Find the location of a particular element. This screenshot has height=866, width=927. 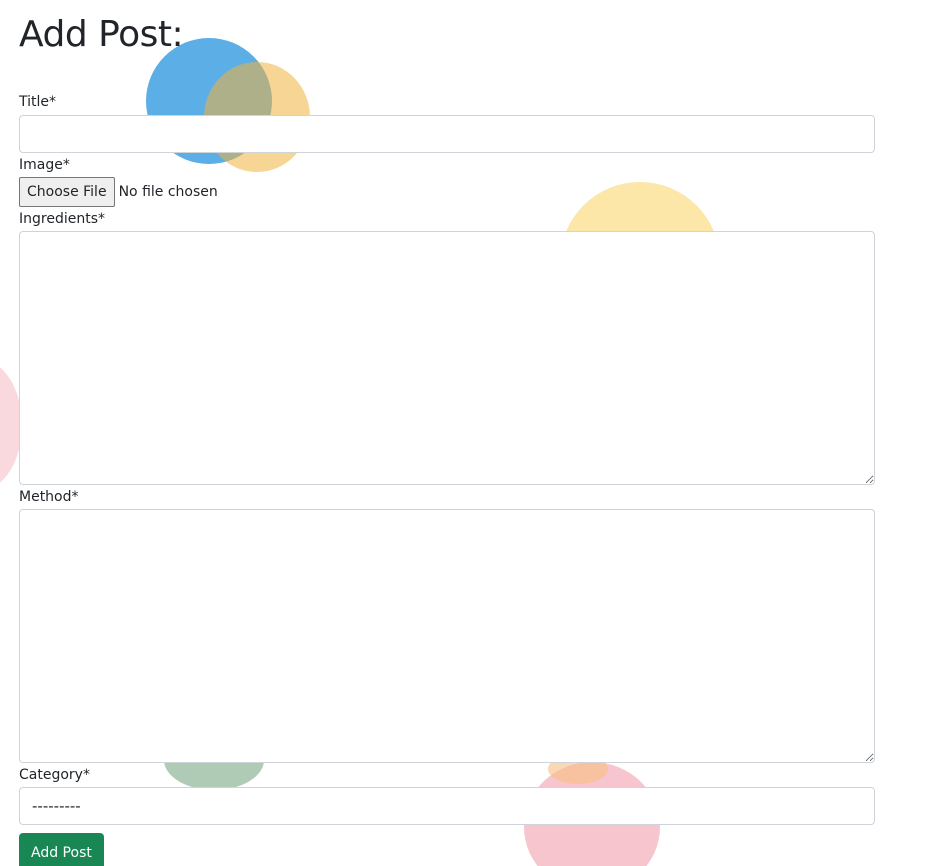

method-label: Method* is located at coordinates (49, 497).